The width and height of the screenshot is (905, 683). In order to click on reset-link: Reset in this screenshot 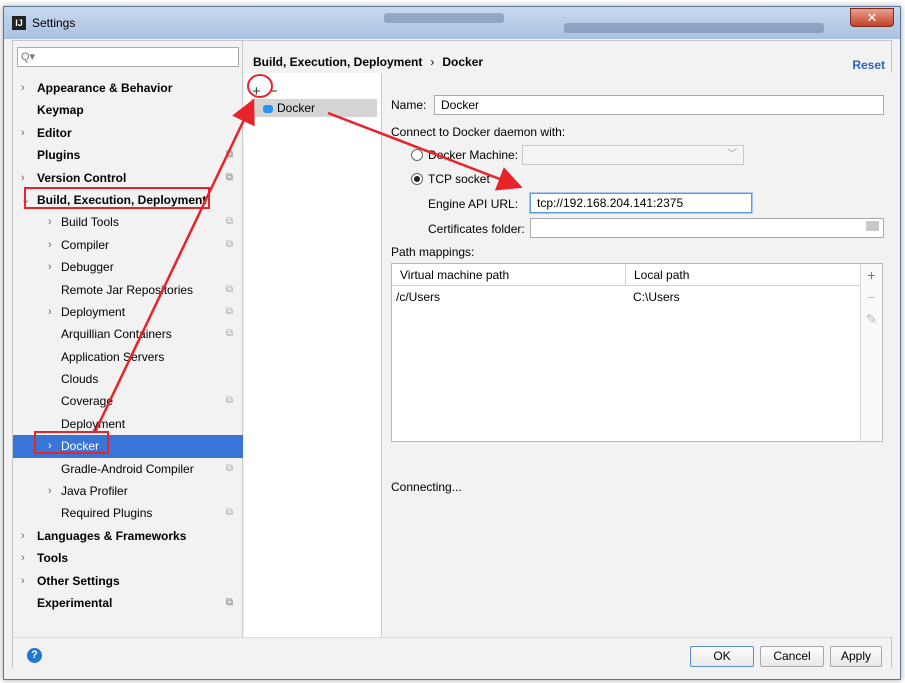, I will do `click(868, 65)`.